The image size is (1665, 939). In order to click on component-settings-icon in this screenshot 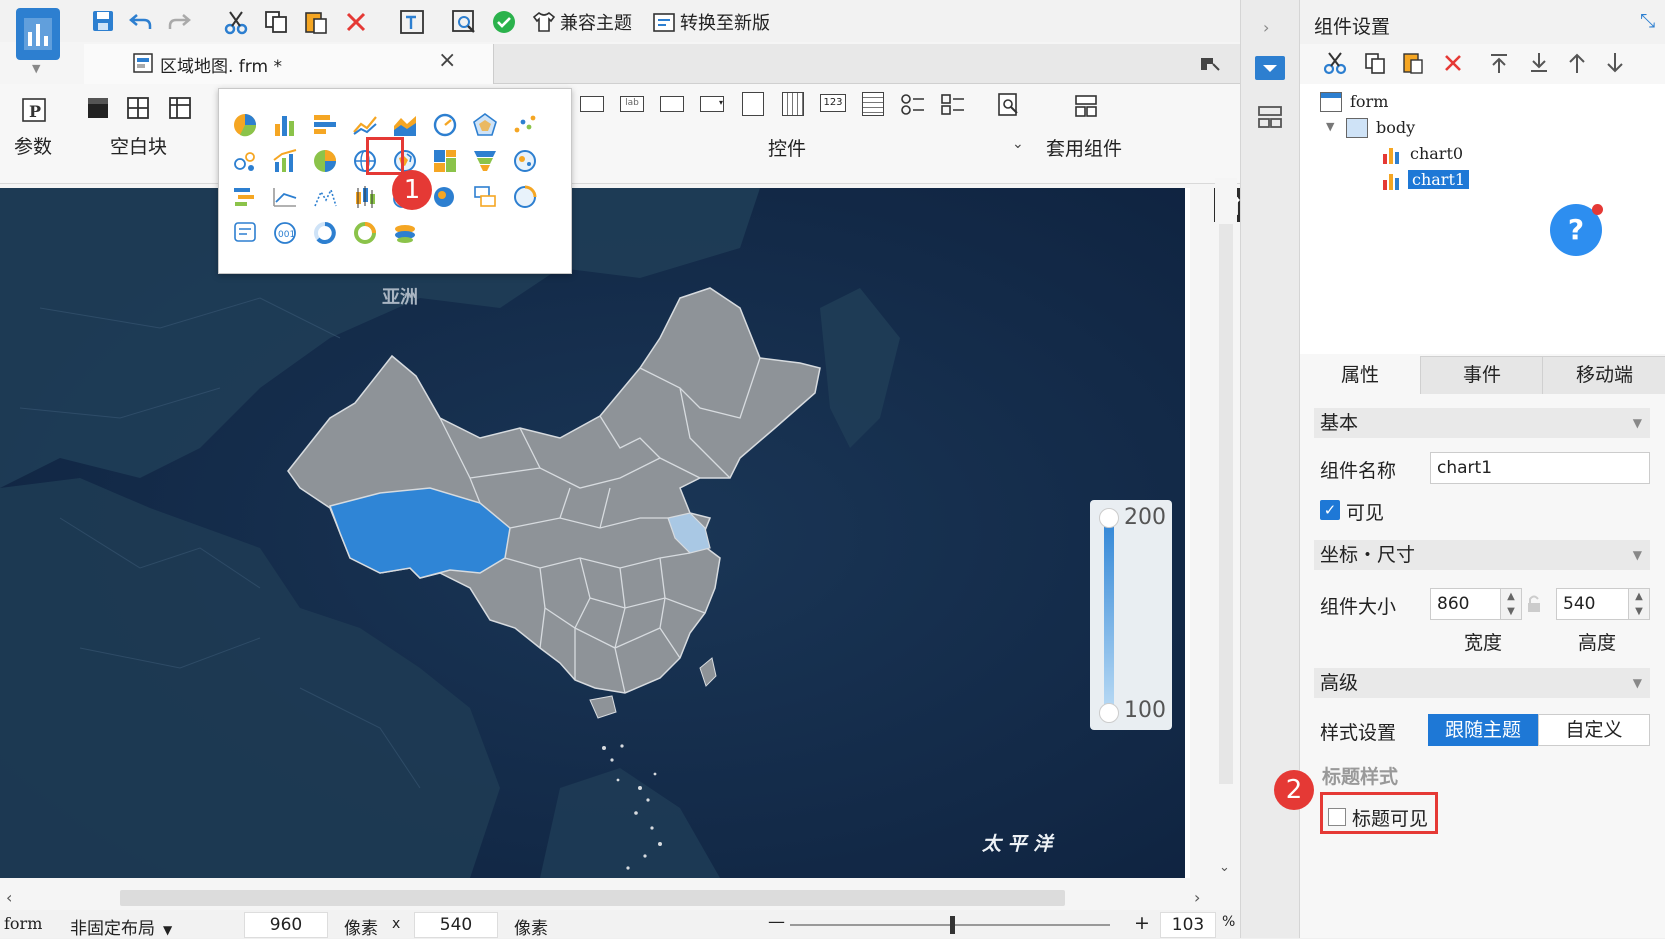, I will do `click(1270, 68)`.